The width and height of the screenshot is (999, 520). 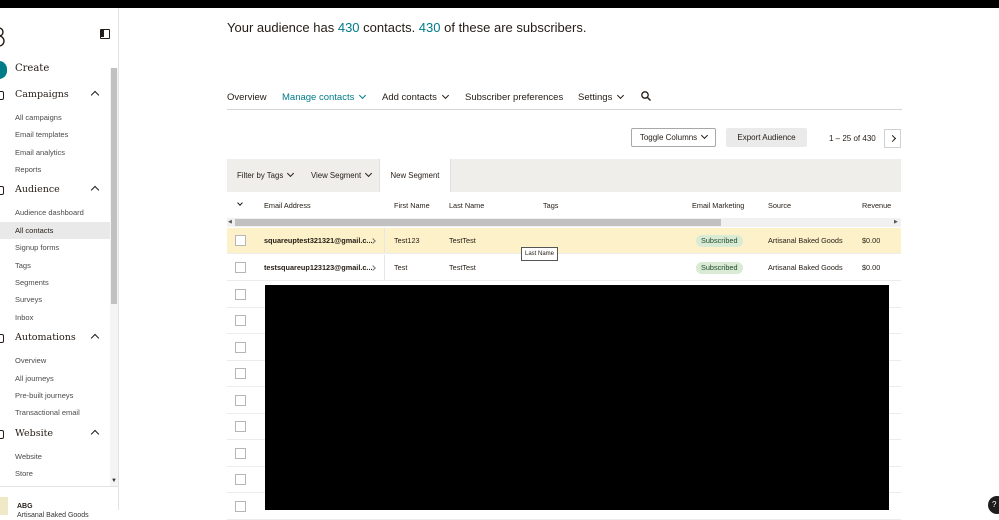 I want to click on sidebar-item-segments: Segments, so click(x=55, y=282).